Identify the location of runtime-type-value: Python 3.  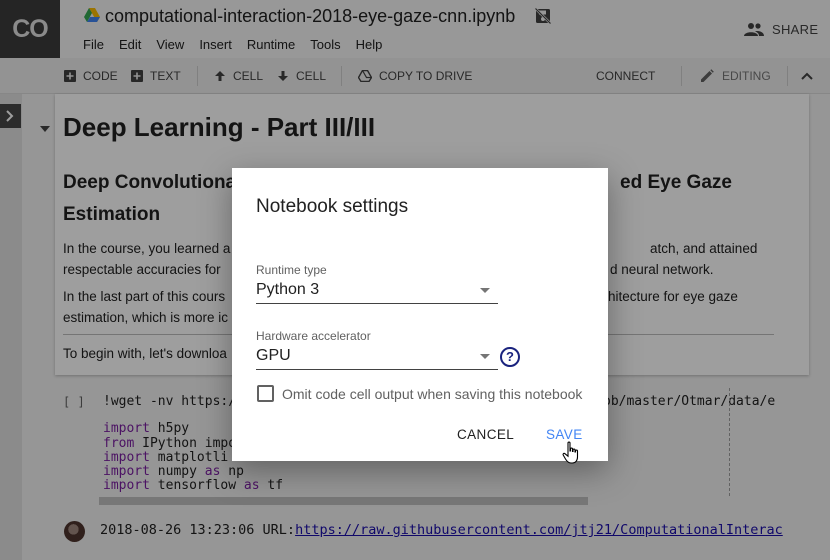
(288, 289).